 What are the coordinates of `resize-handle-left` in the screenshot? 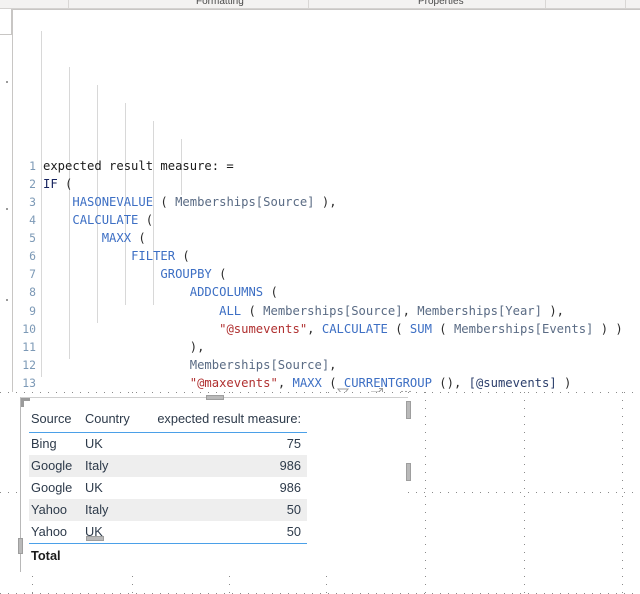 It's located at (20, 546).